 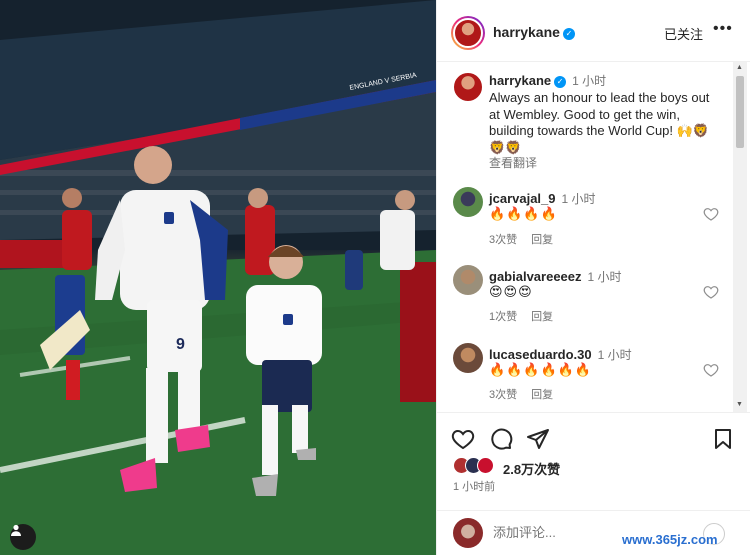 What do you see at coordinates (740, 237) in the screenshot?
I see `comments-scrollbar: ▲ ▼` at bounding box center [740, 237].